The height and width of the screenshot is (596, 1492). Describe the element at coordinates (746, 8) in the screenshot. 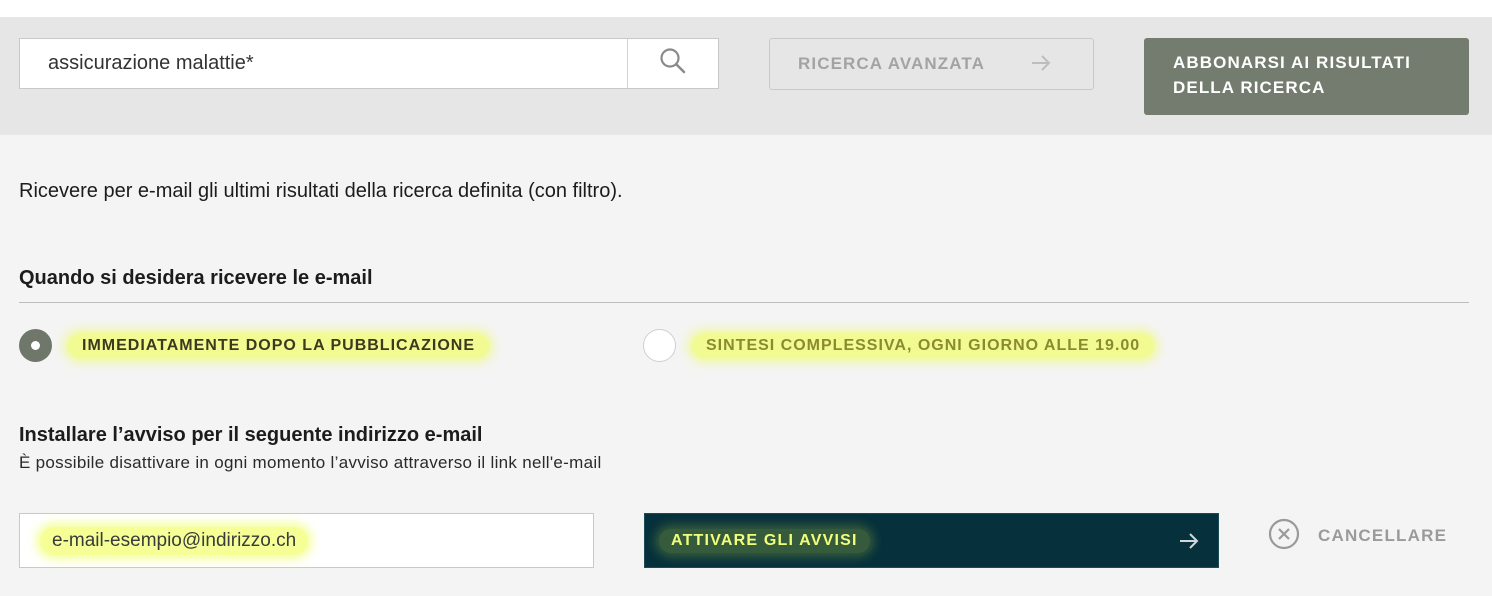

I see `top-strip` at that location.